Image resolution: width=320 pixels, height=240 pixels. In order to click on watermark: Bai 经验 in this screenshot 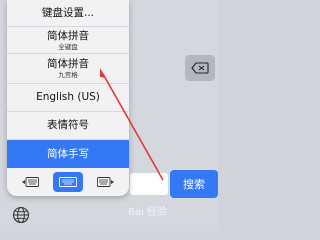, I will do `click(147, 212)`.